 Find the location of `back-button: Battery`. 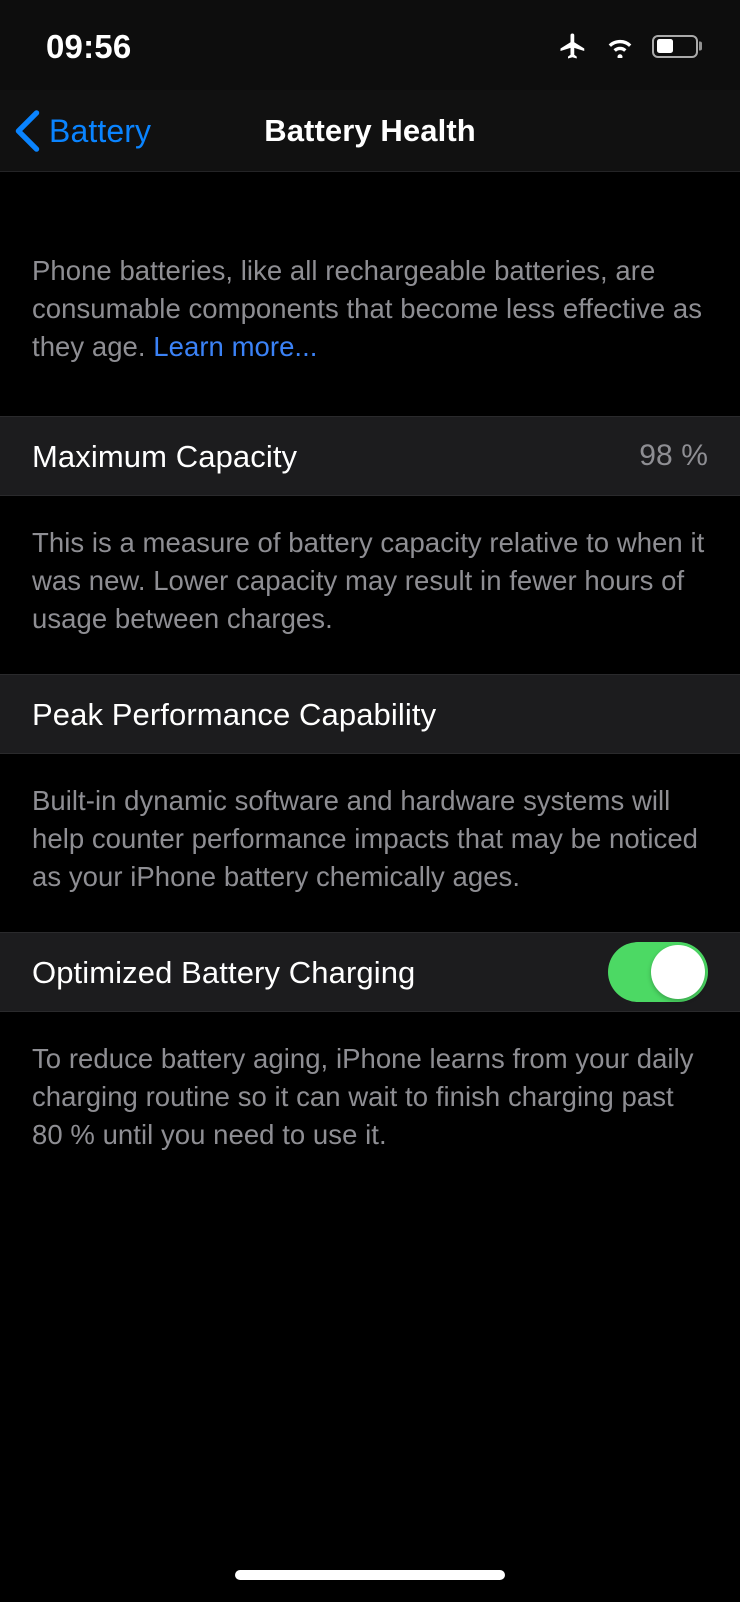

back-button: Battery is located at coordinates (76, 130).